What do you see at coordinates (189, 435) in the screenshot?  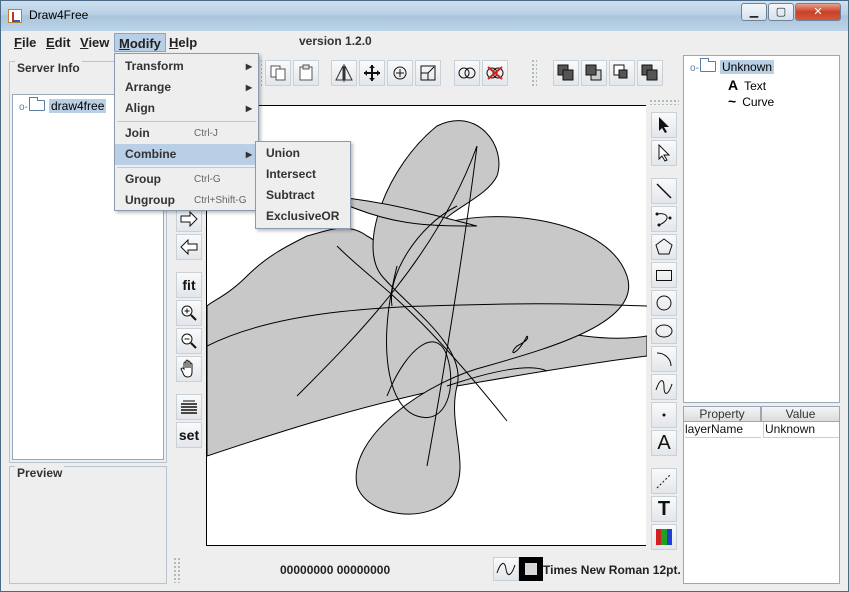 I see `set-button: set` at bounding box center [189, 435].